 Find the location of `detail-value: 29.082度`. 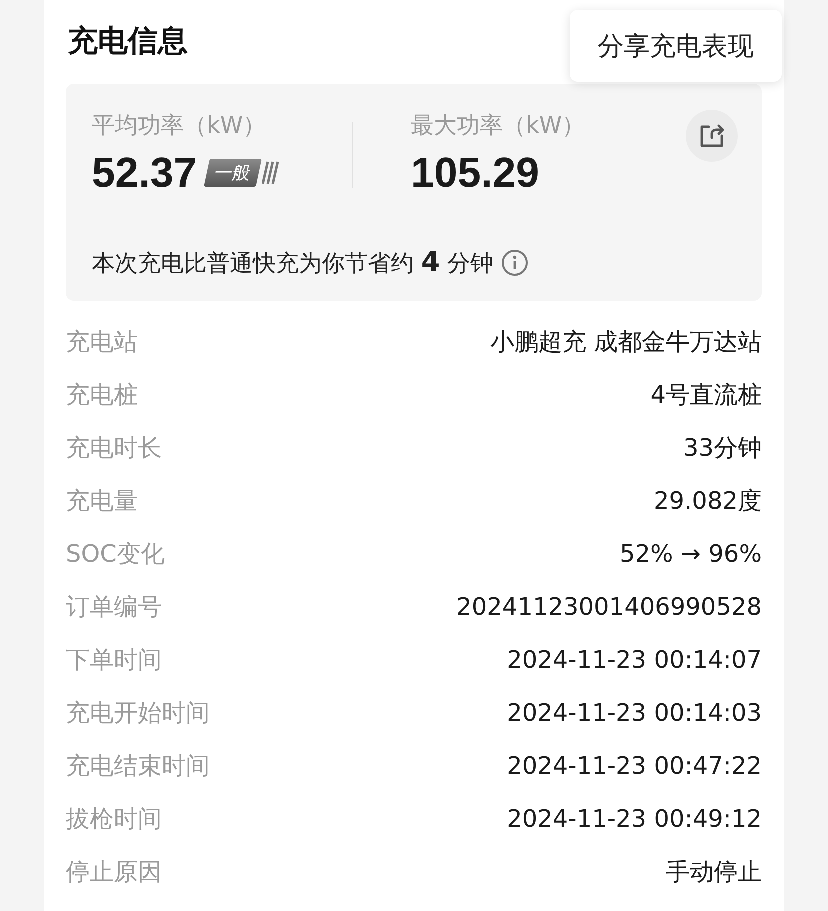

detail-value: 29.082度 is located at coordinates (708, 501).